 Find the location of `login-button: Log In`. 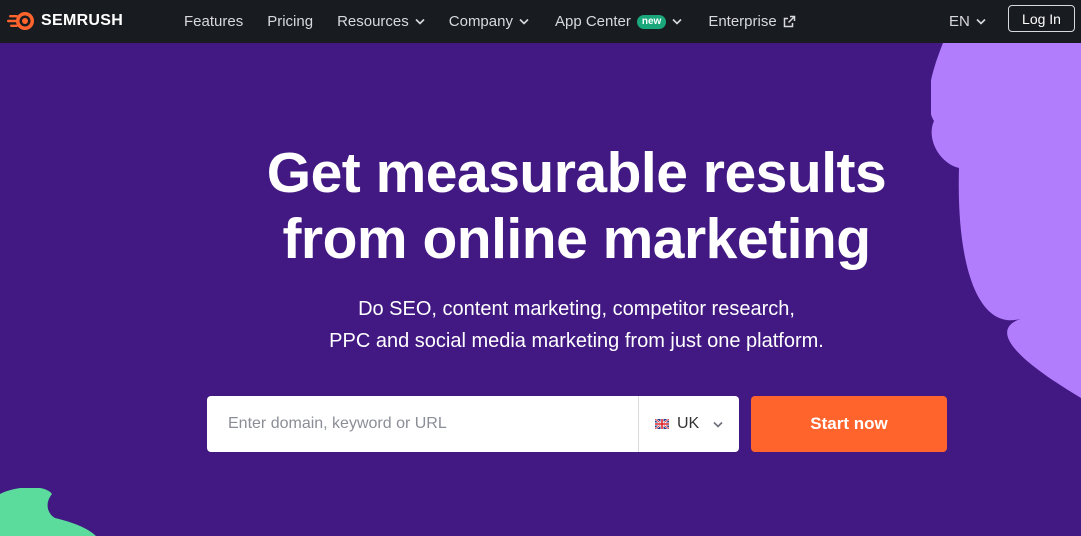

login-button: Log In is located at coordinates (1041, 18).